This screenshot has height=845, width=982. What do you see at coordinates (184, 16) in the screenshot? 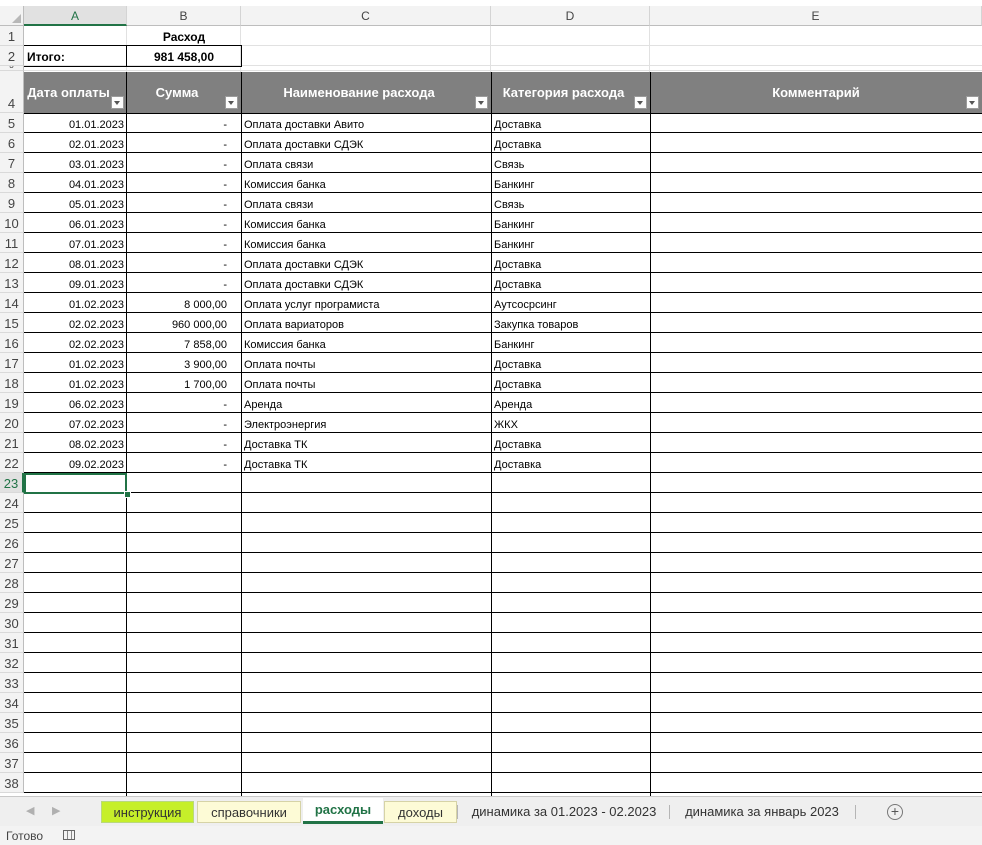
I see `column-header-b: B` at bounding box center [184, 16].